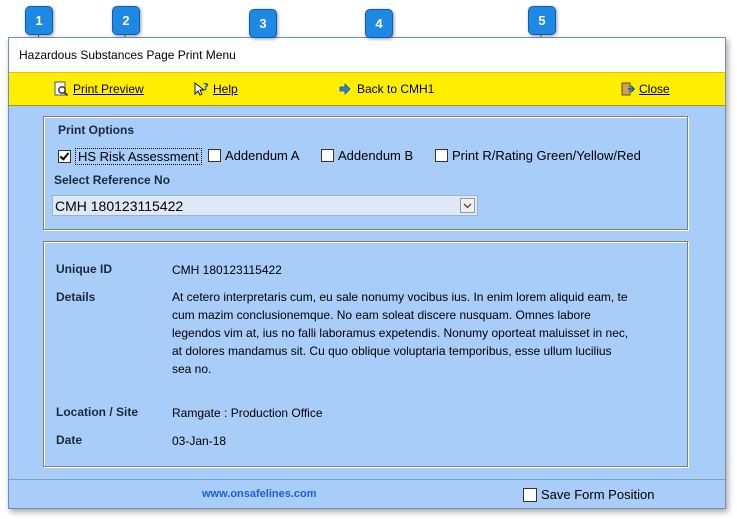 The image size is (737, 519). I want to click on website-link: www.onsafelines.com, so click(259, 494).